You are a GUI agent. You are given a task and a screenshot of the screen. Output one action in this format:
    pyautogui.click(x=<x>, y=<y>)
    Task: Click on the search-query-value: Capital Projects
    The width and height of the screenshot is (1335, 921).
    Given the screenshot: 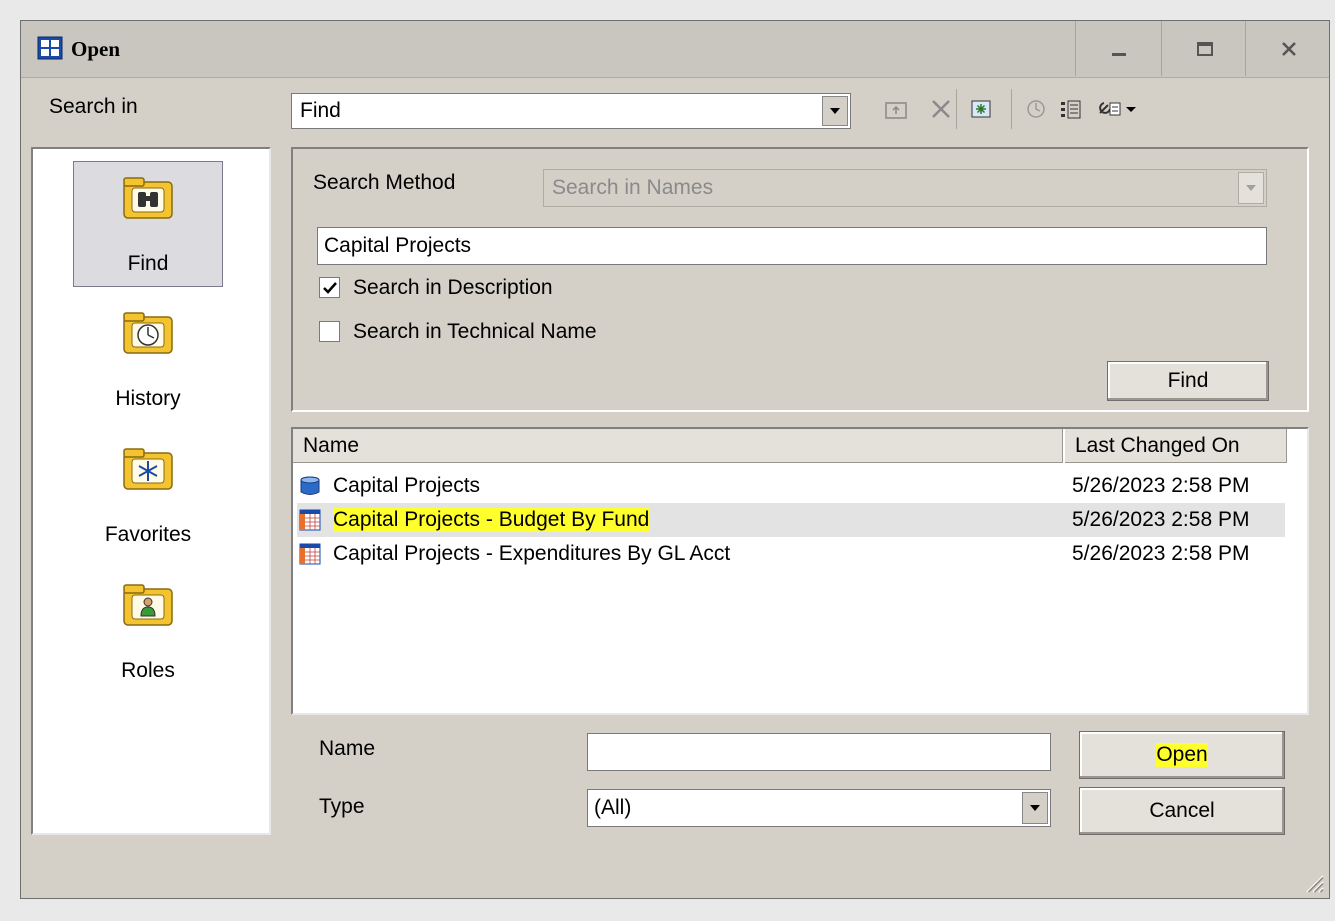 What is the action you would take?
    pyautogui.click(x=398, y=245)
    